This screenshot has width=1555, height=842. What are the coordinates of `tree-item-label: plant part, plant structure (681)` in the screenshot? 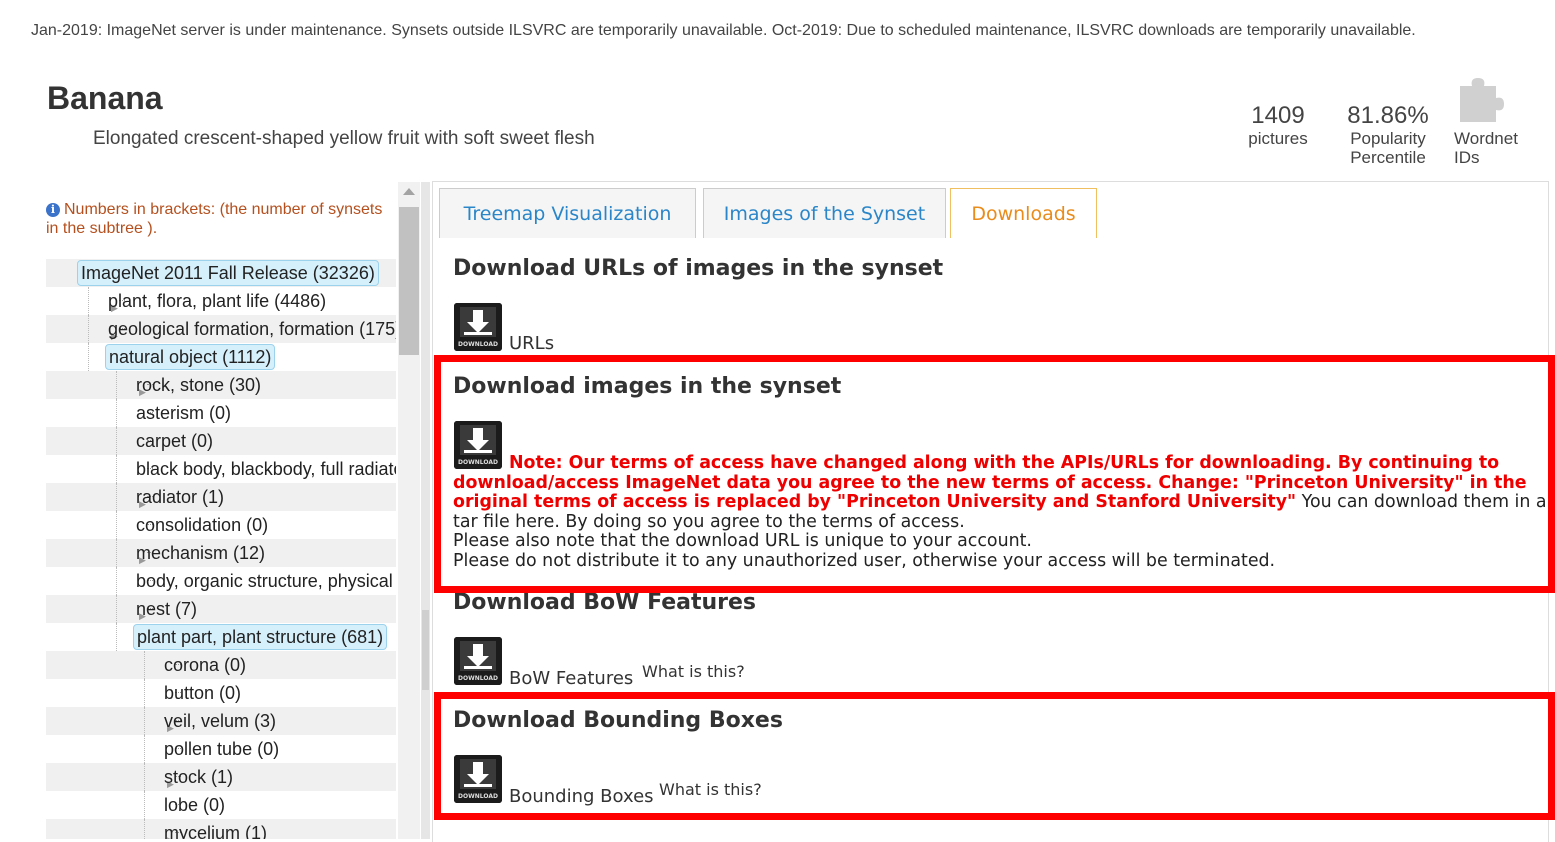 It's located at (260, 637).